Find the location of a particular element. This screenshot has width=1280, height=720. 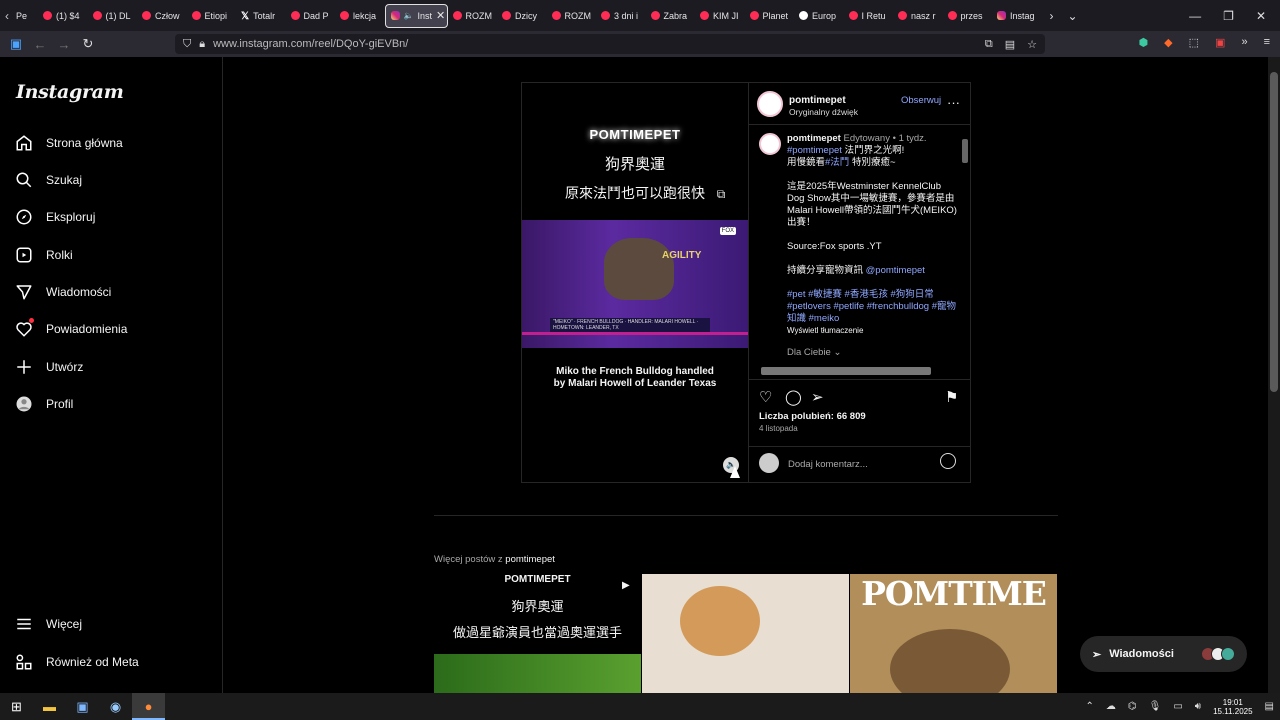

hashtag-link: #pomtimepet is located at coordinates (814, 150).